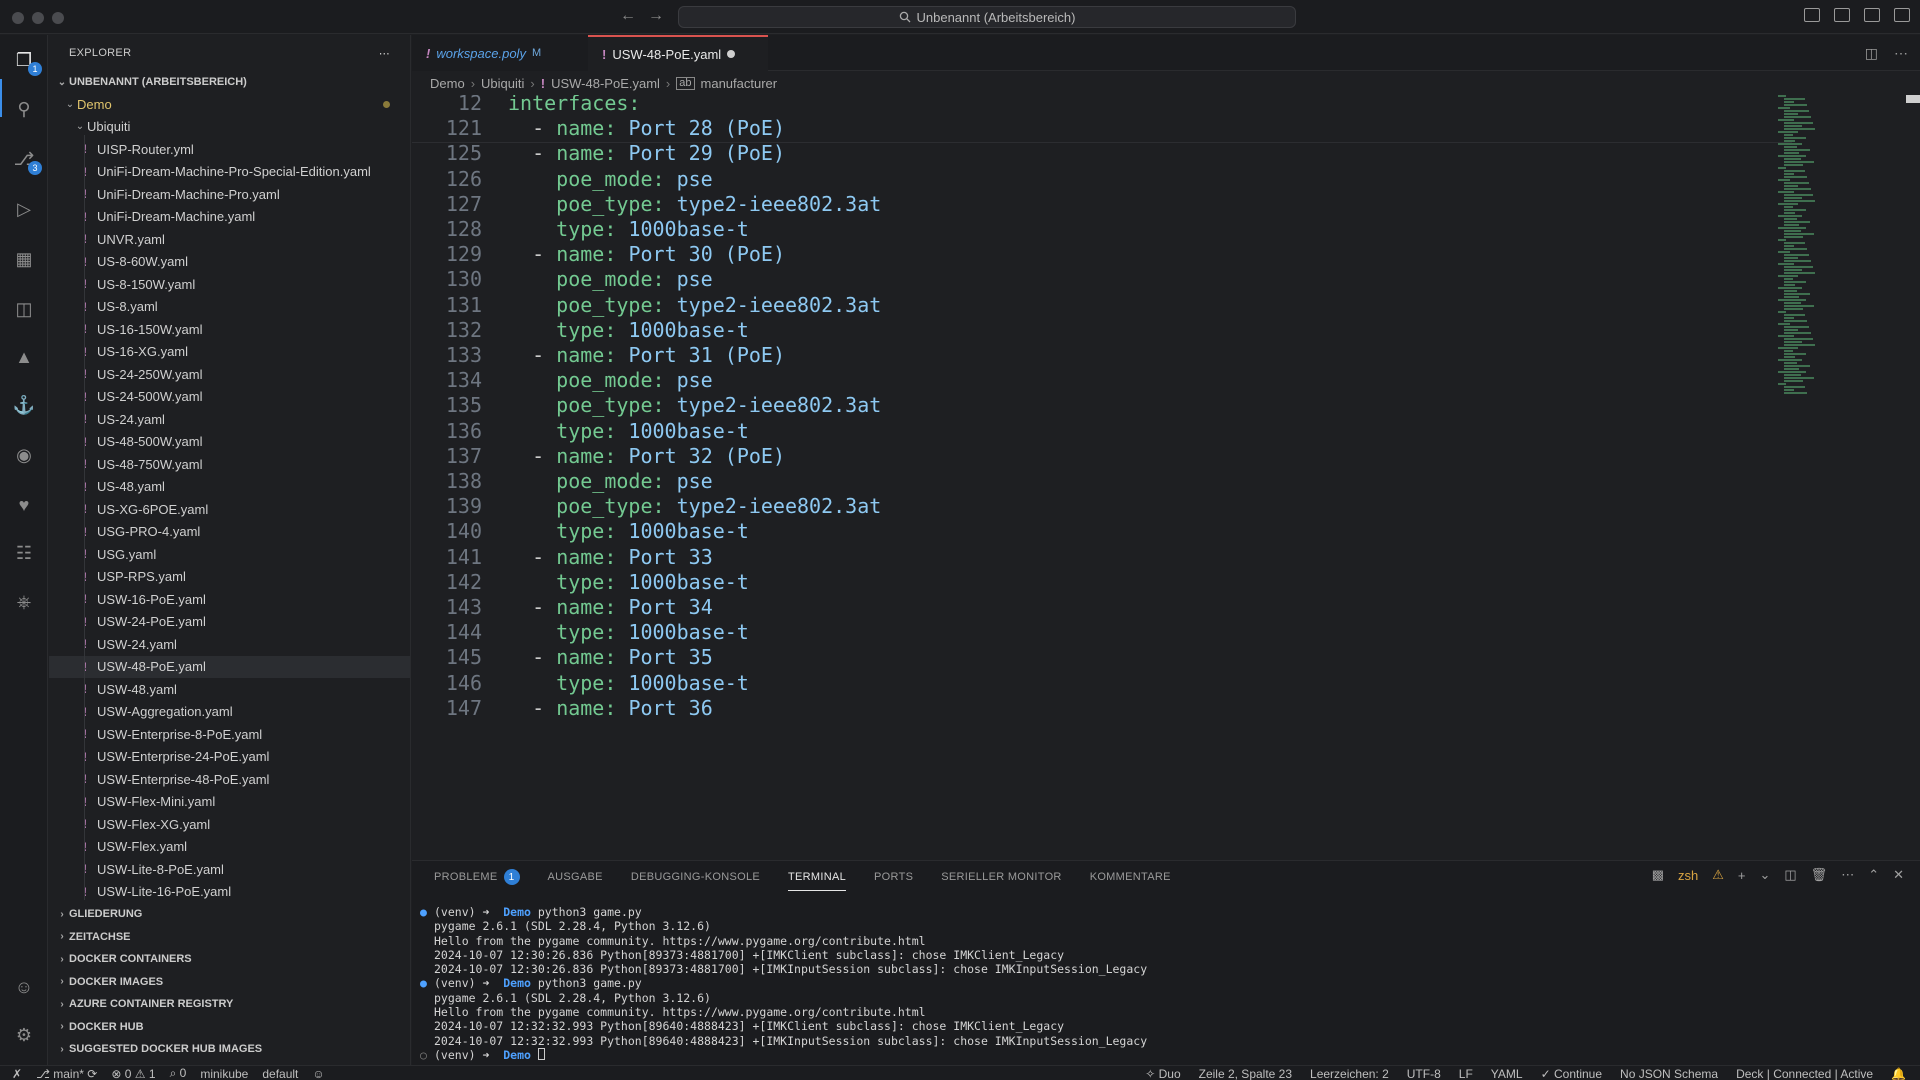 Image resolution: width=1920 pixels, height=1080 pixels. I want to click on file-item: ! USG-PRO-4.yaml, so click(229, 532).